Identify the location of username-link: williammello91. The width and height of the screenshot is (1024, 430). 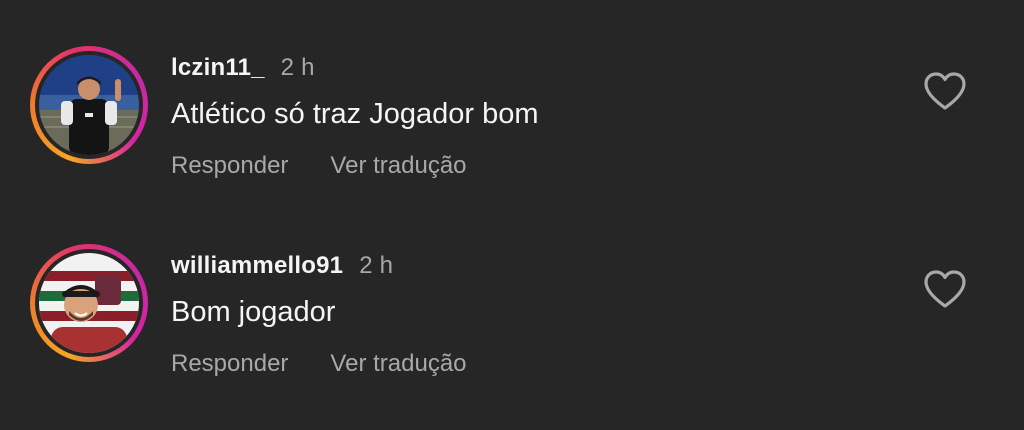
(257, 265).